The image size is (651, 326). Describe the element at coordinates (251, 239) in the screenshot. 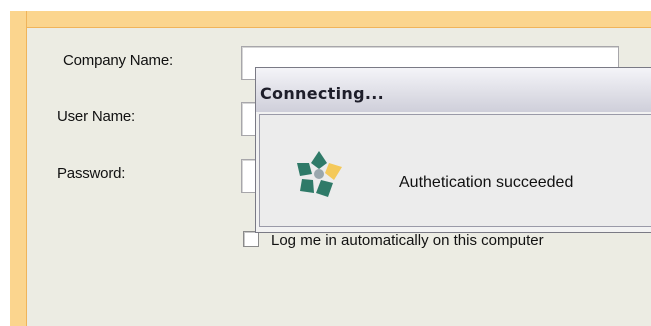

I see `auto-login-checkbox` at that location.